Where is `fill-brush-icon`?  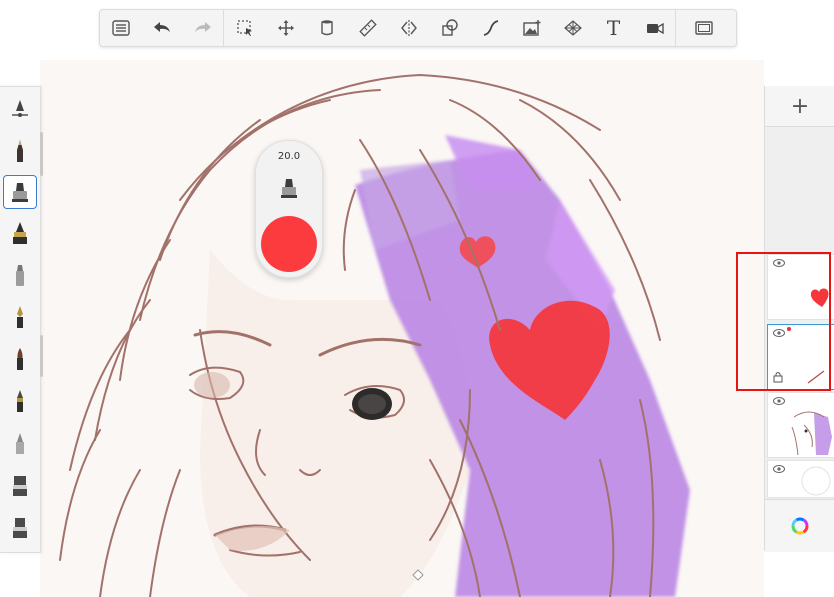 fill-brush-icon is located at coordinates (20, 485).